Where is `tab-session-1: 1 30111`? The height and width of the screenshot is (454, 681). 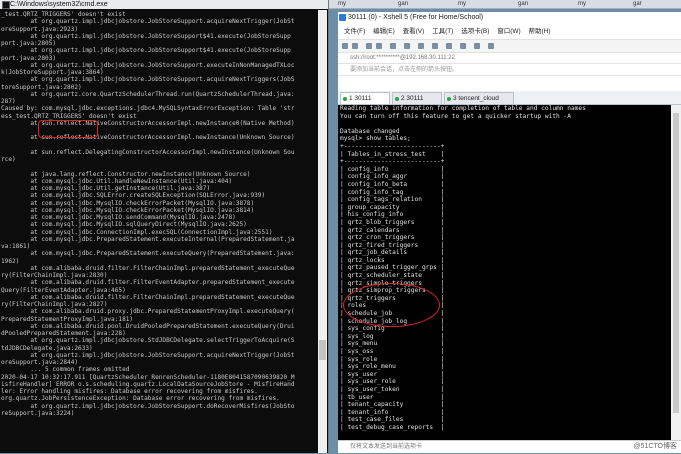 tab-session-1: 1 30111 is located at coordinates (365, 98).